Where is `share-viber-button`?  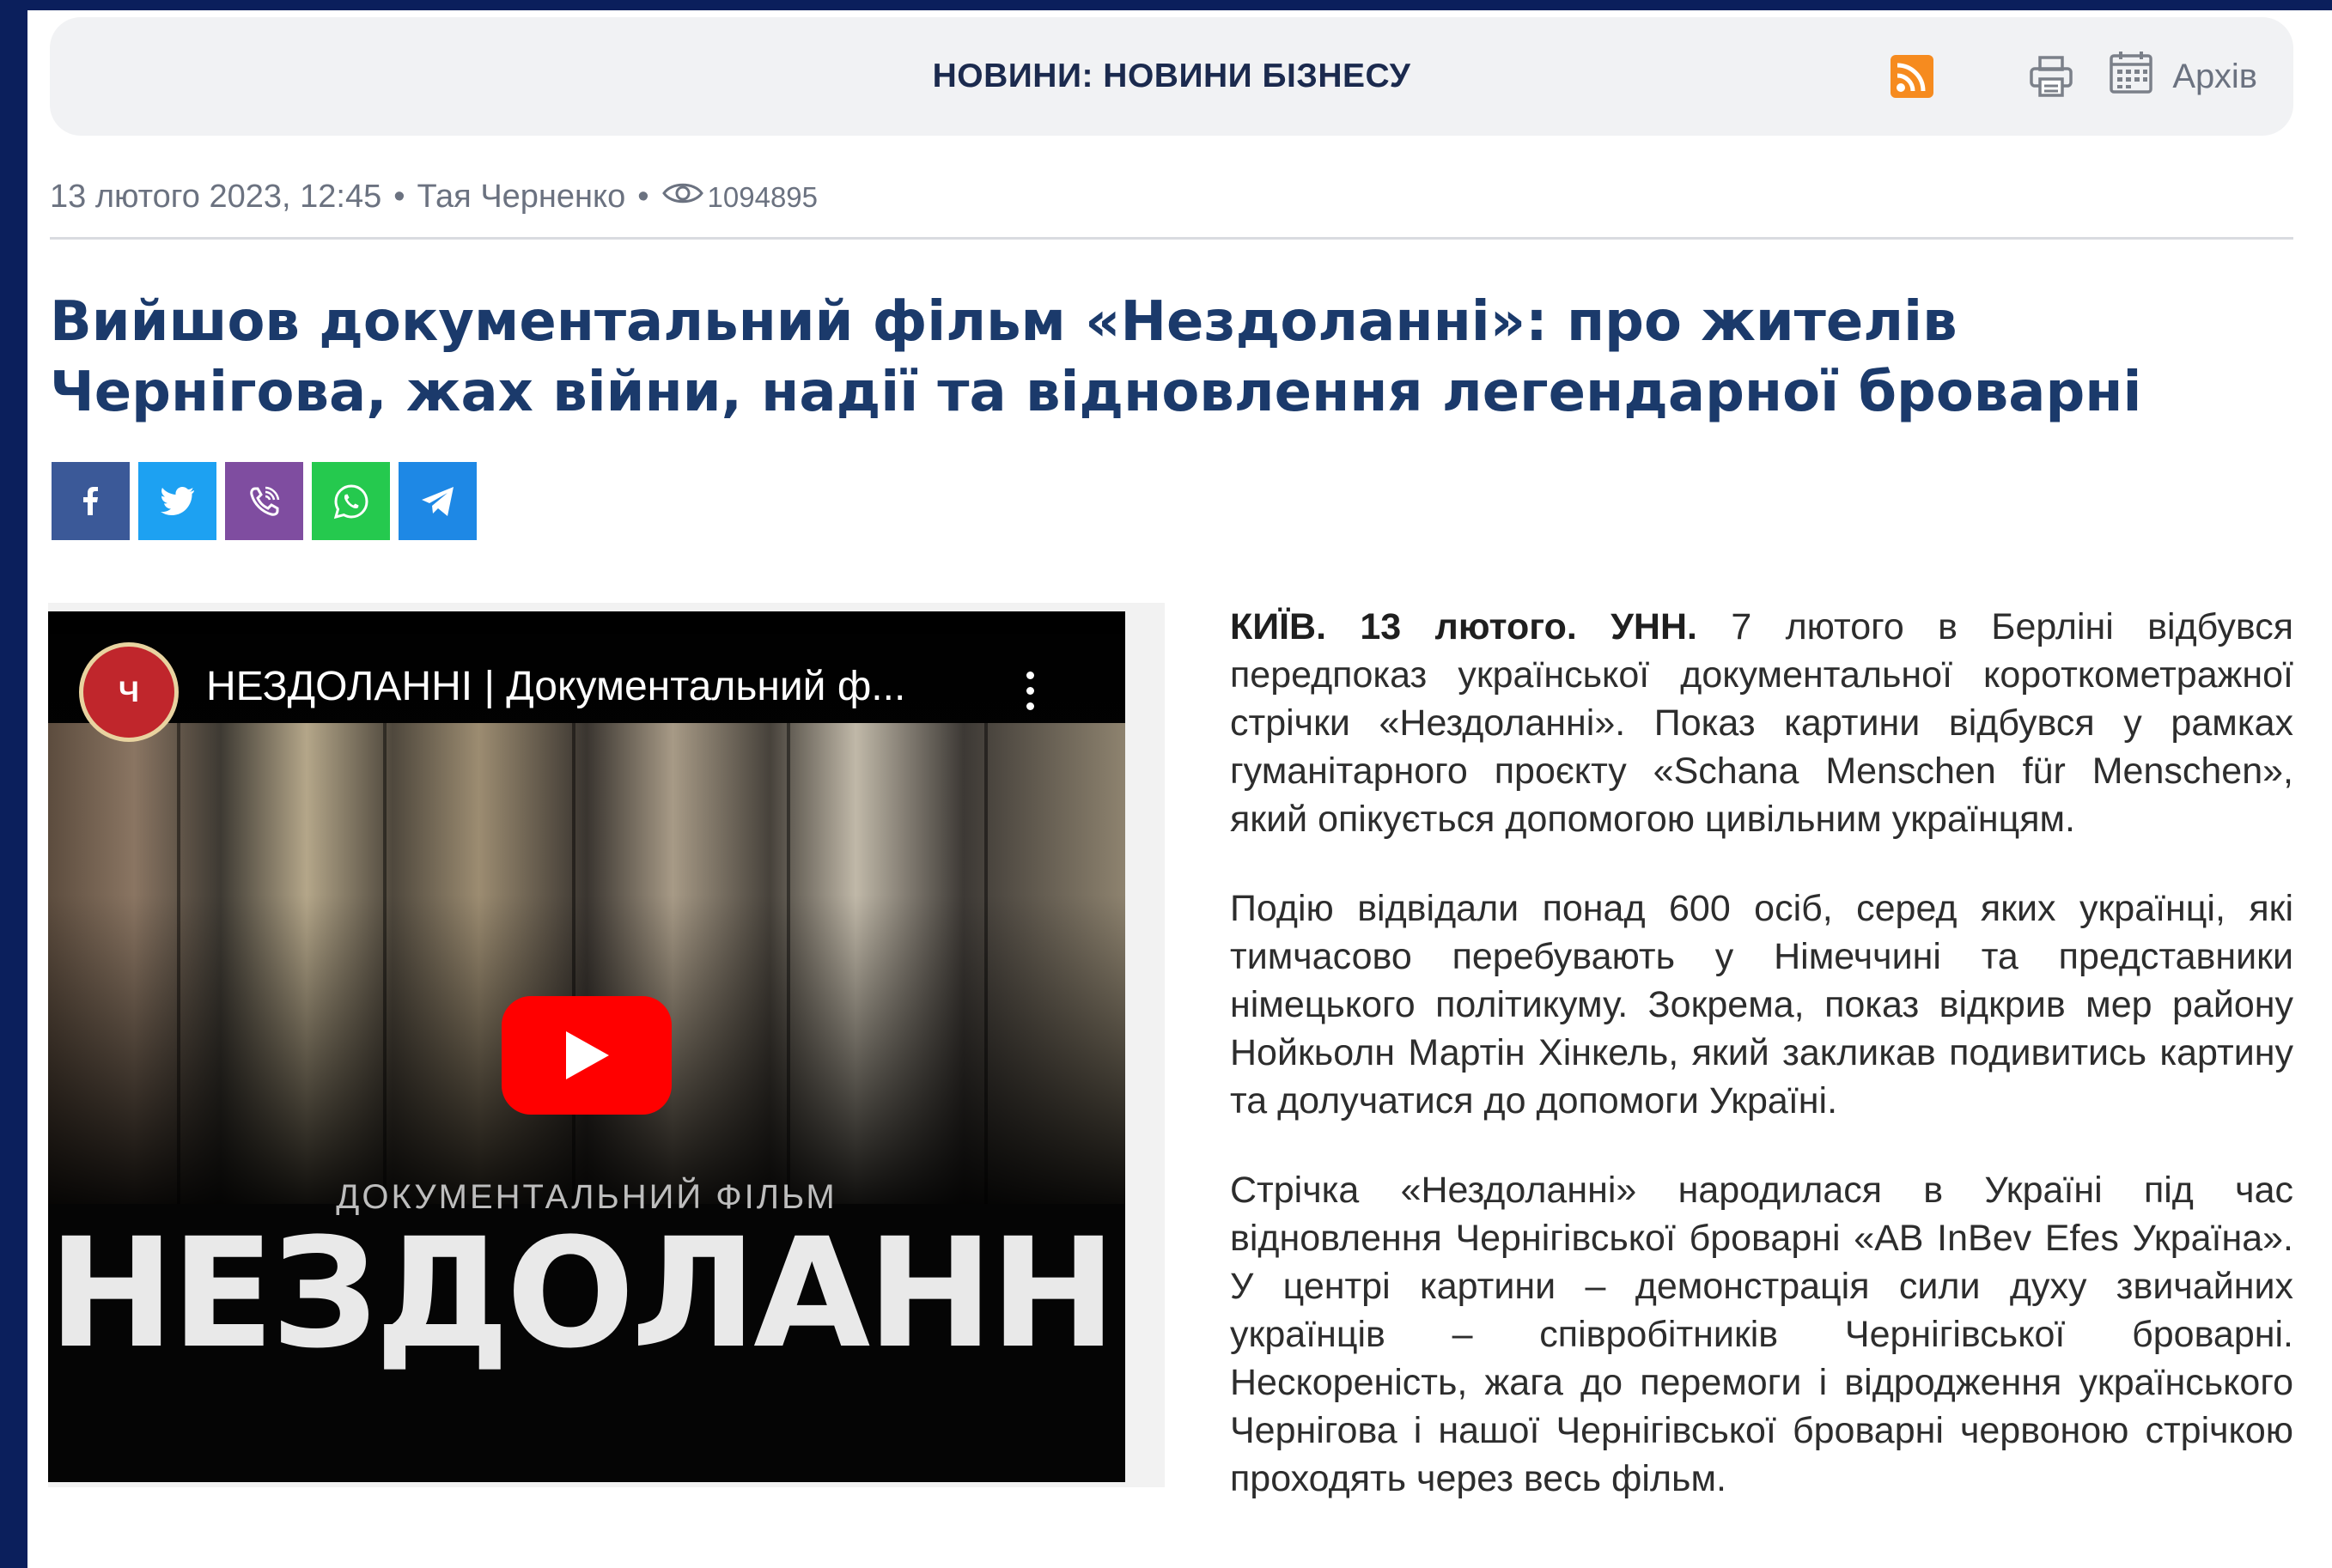
share-viber-button is located at coordinates (264, 501).